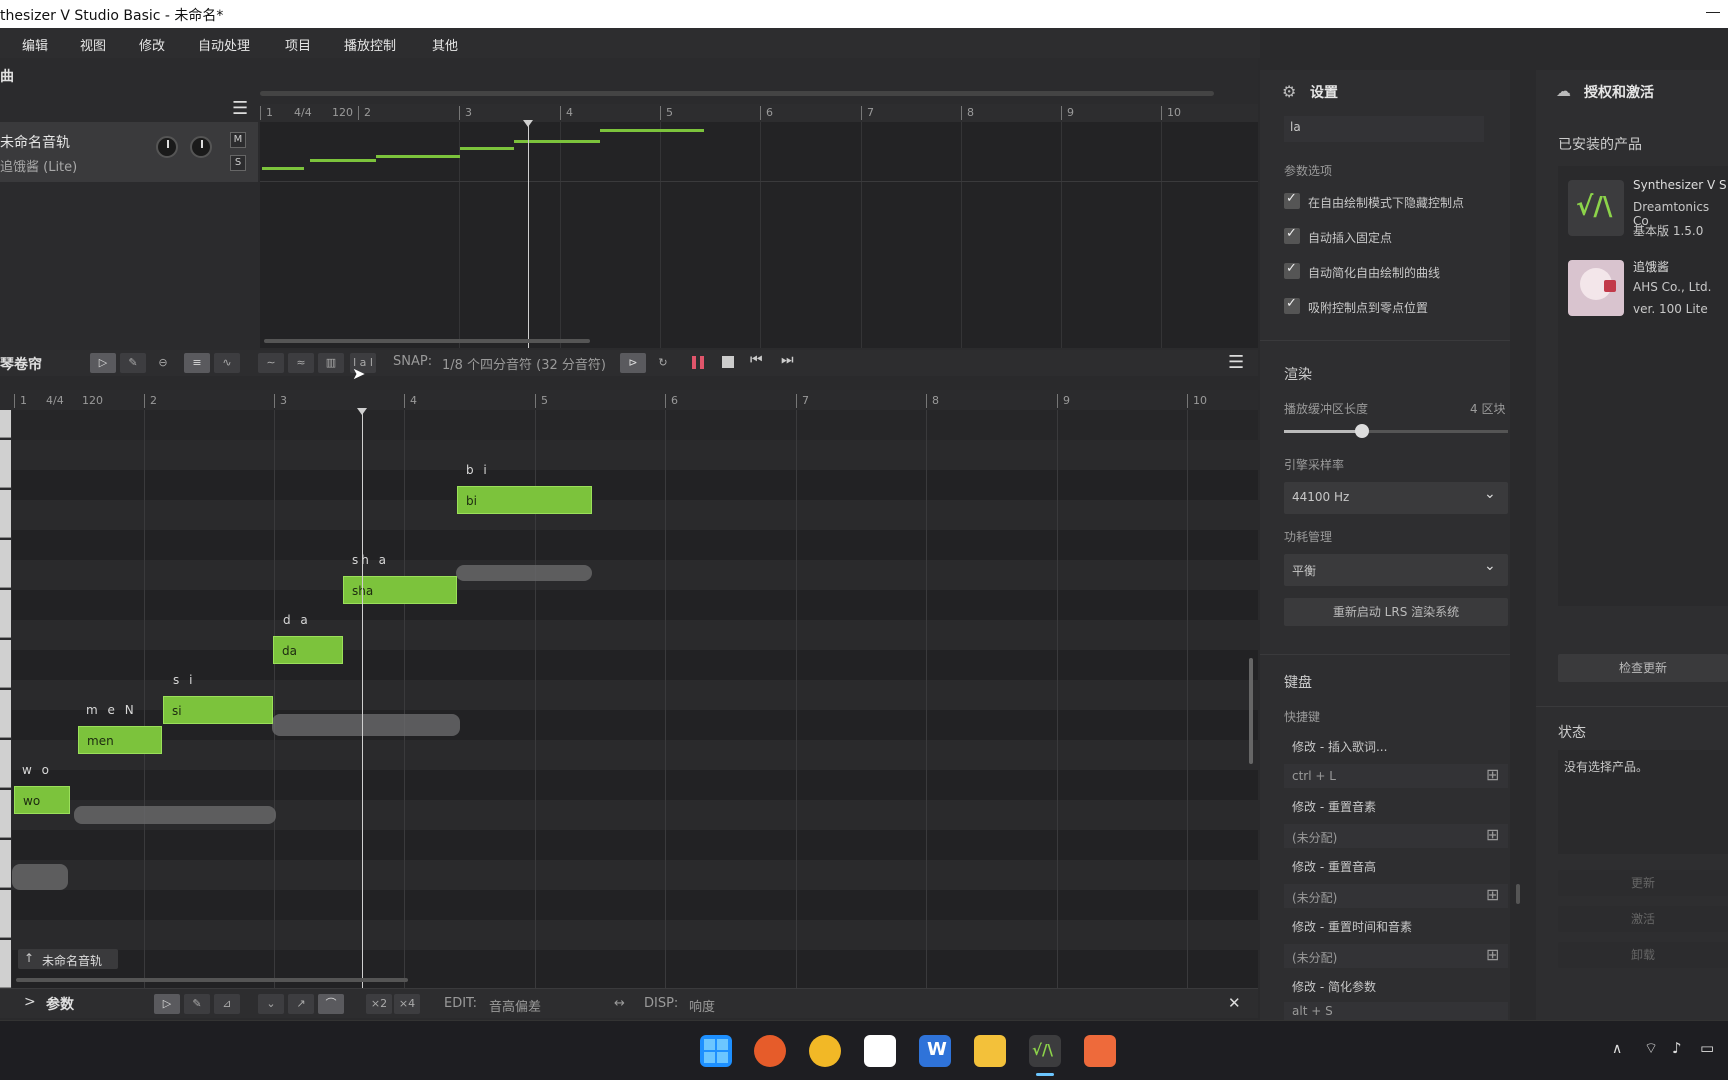 The height and width of the screenshot is (1080, 1728). Describe the element at coordinates (1292, 235) in the screenshot. I see `checkbox-auto-insert-anchor` at that location.